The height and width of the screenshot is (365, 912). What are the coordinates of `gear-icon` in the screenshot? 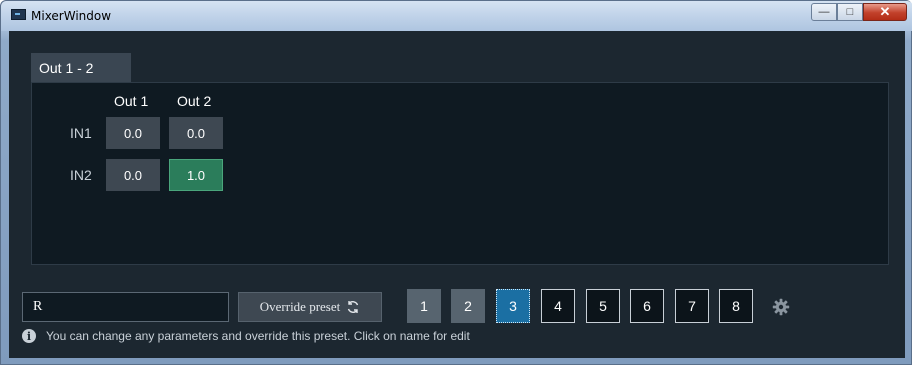 It's located at (781, 307).